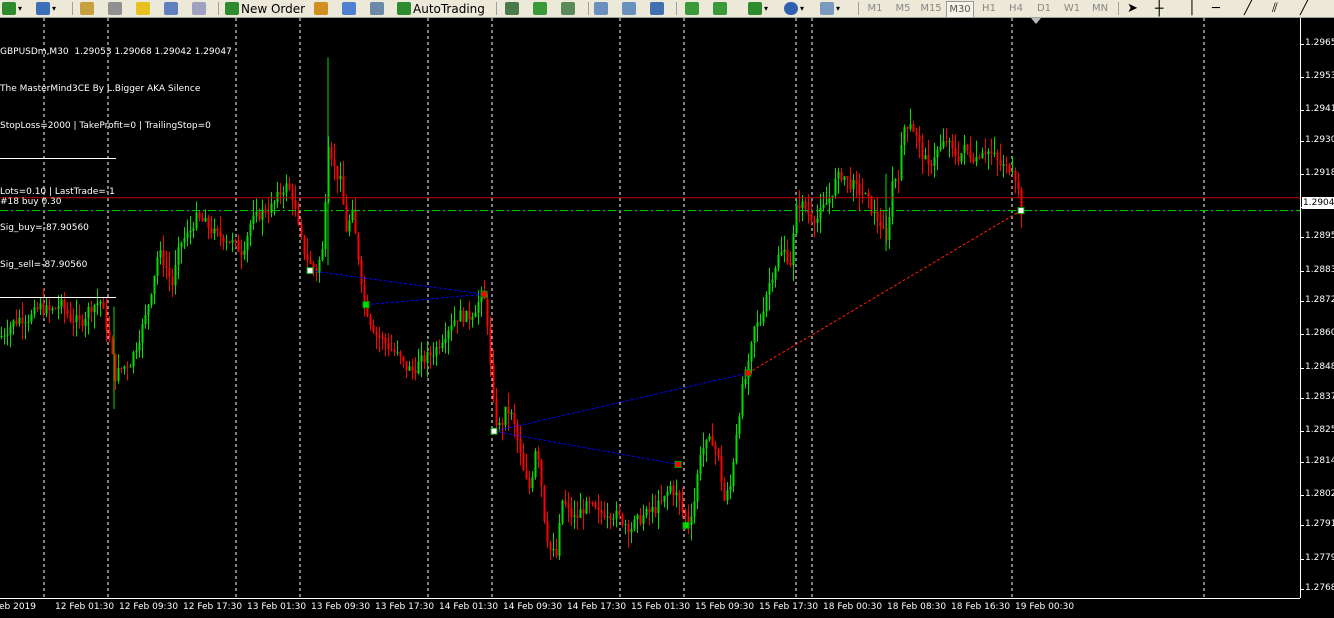 Image resolution: width=1334 pixels, height=618 pixels. What do you see at coordinates (1044, 8) in the screenshot?
I see `timeframe-d1: D1` at bounding box center [1044, 8].